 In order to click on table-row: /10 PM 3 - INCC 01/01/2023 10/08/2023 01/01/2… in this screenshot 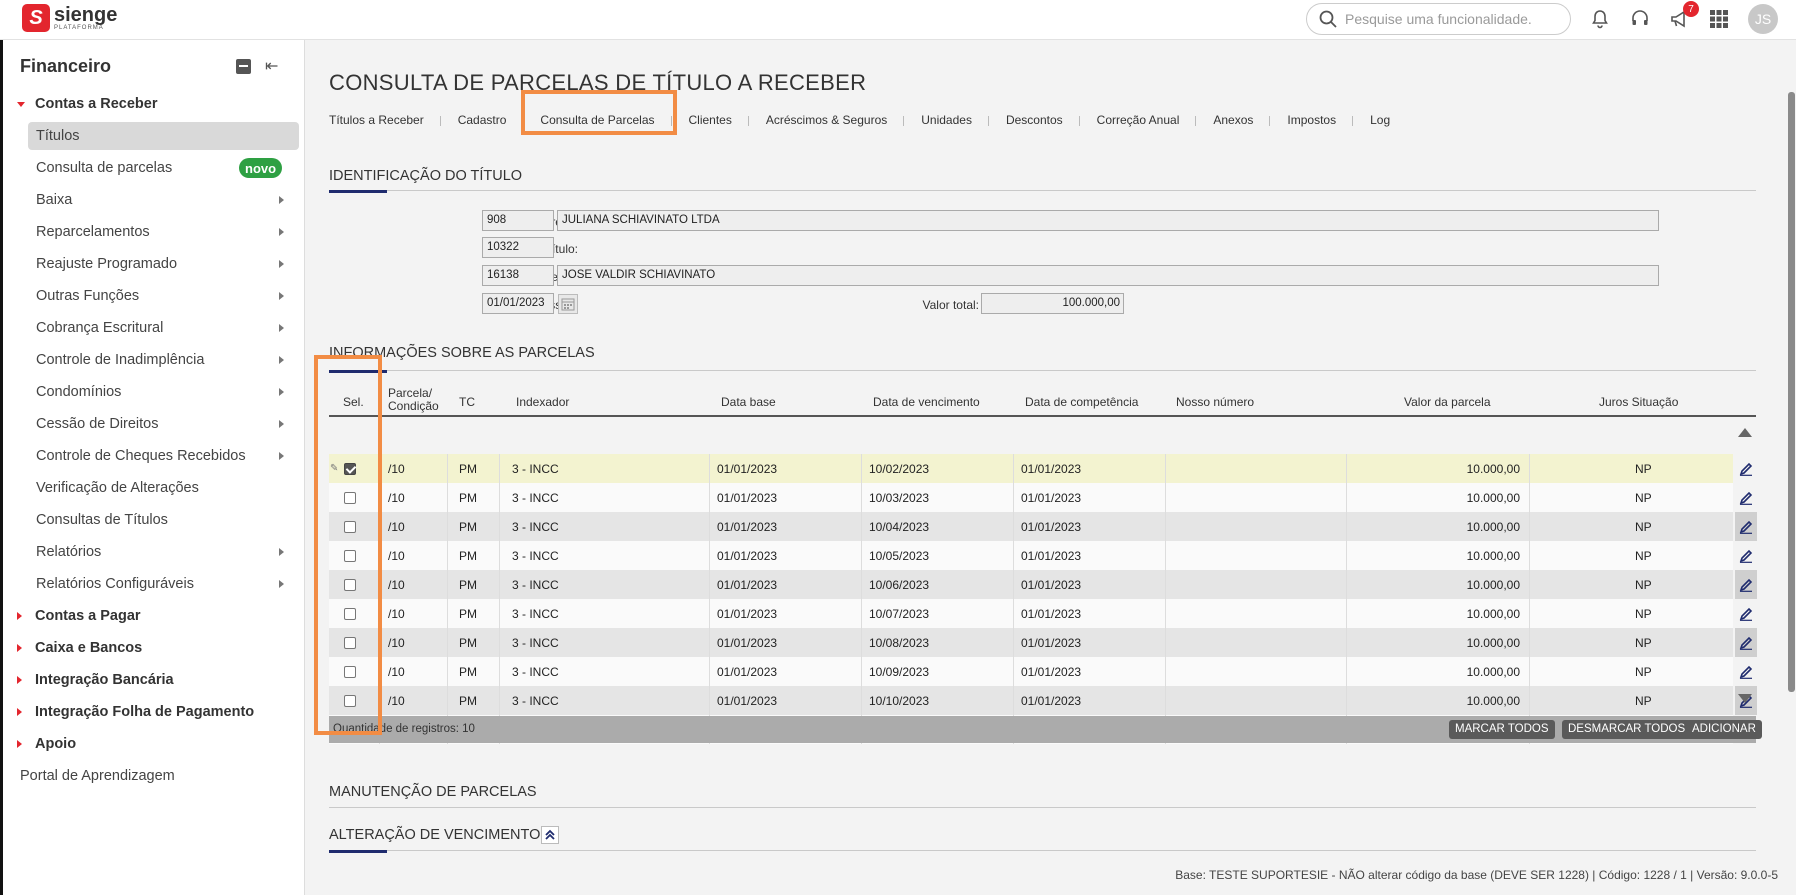, I will do `click(1043, 642)`.